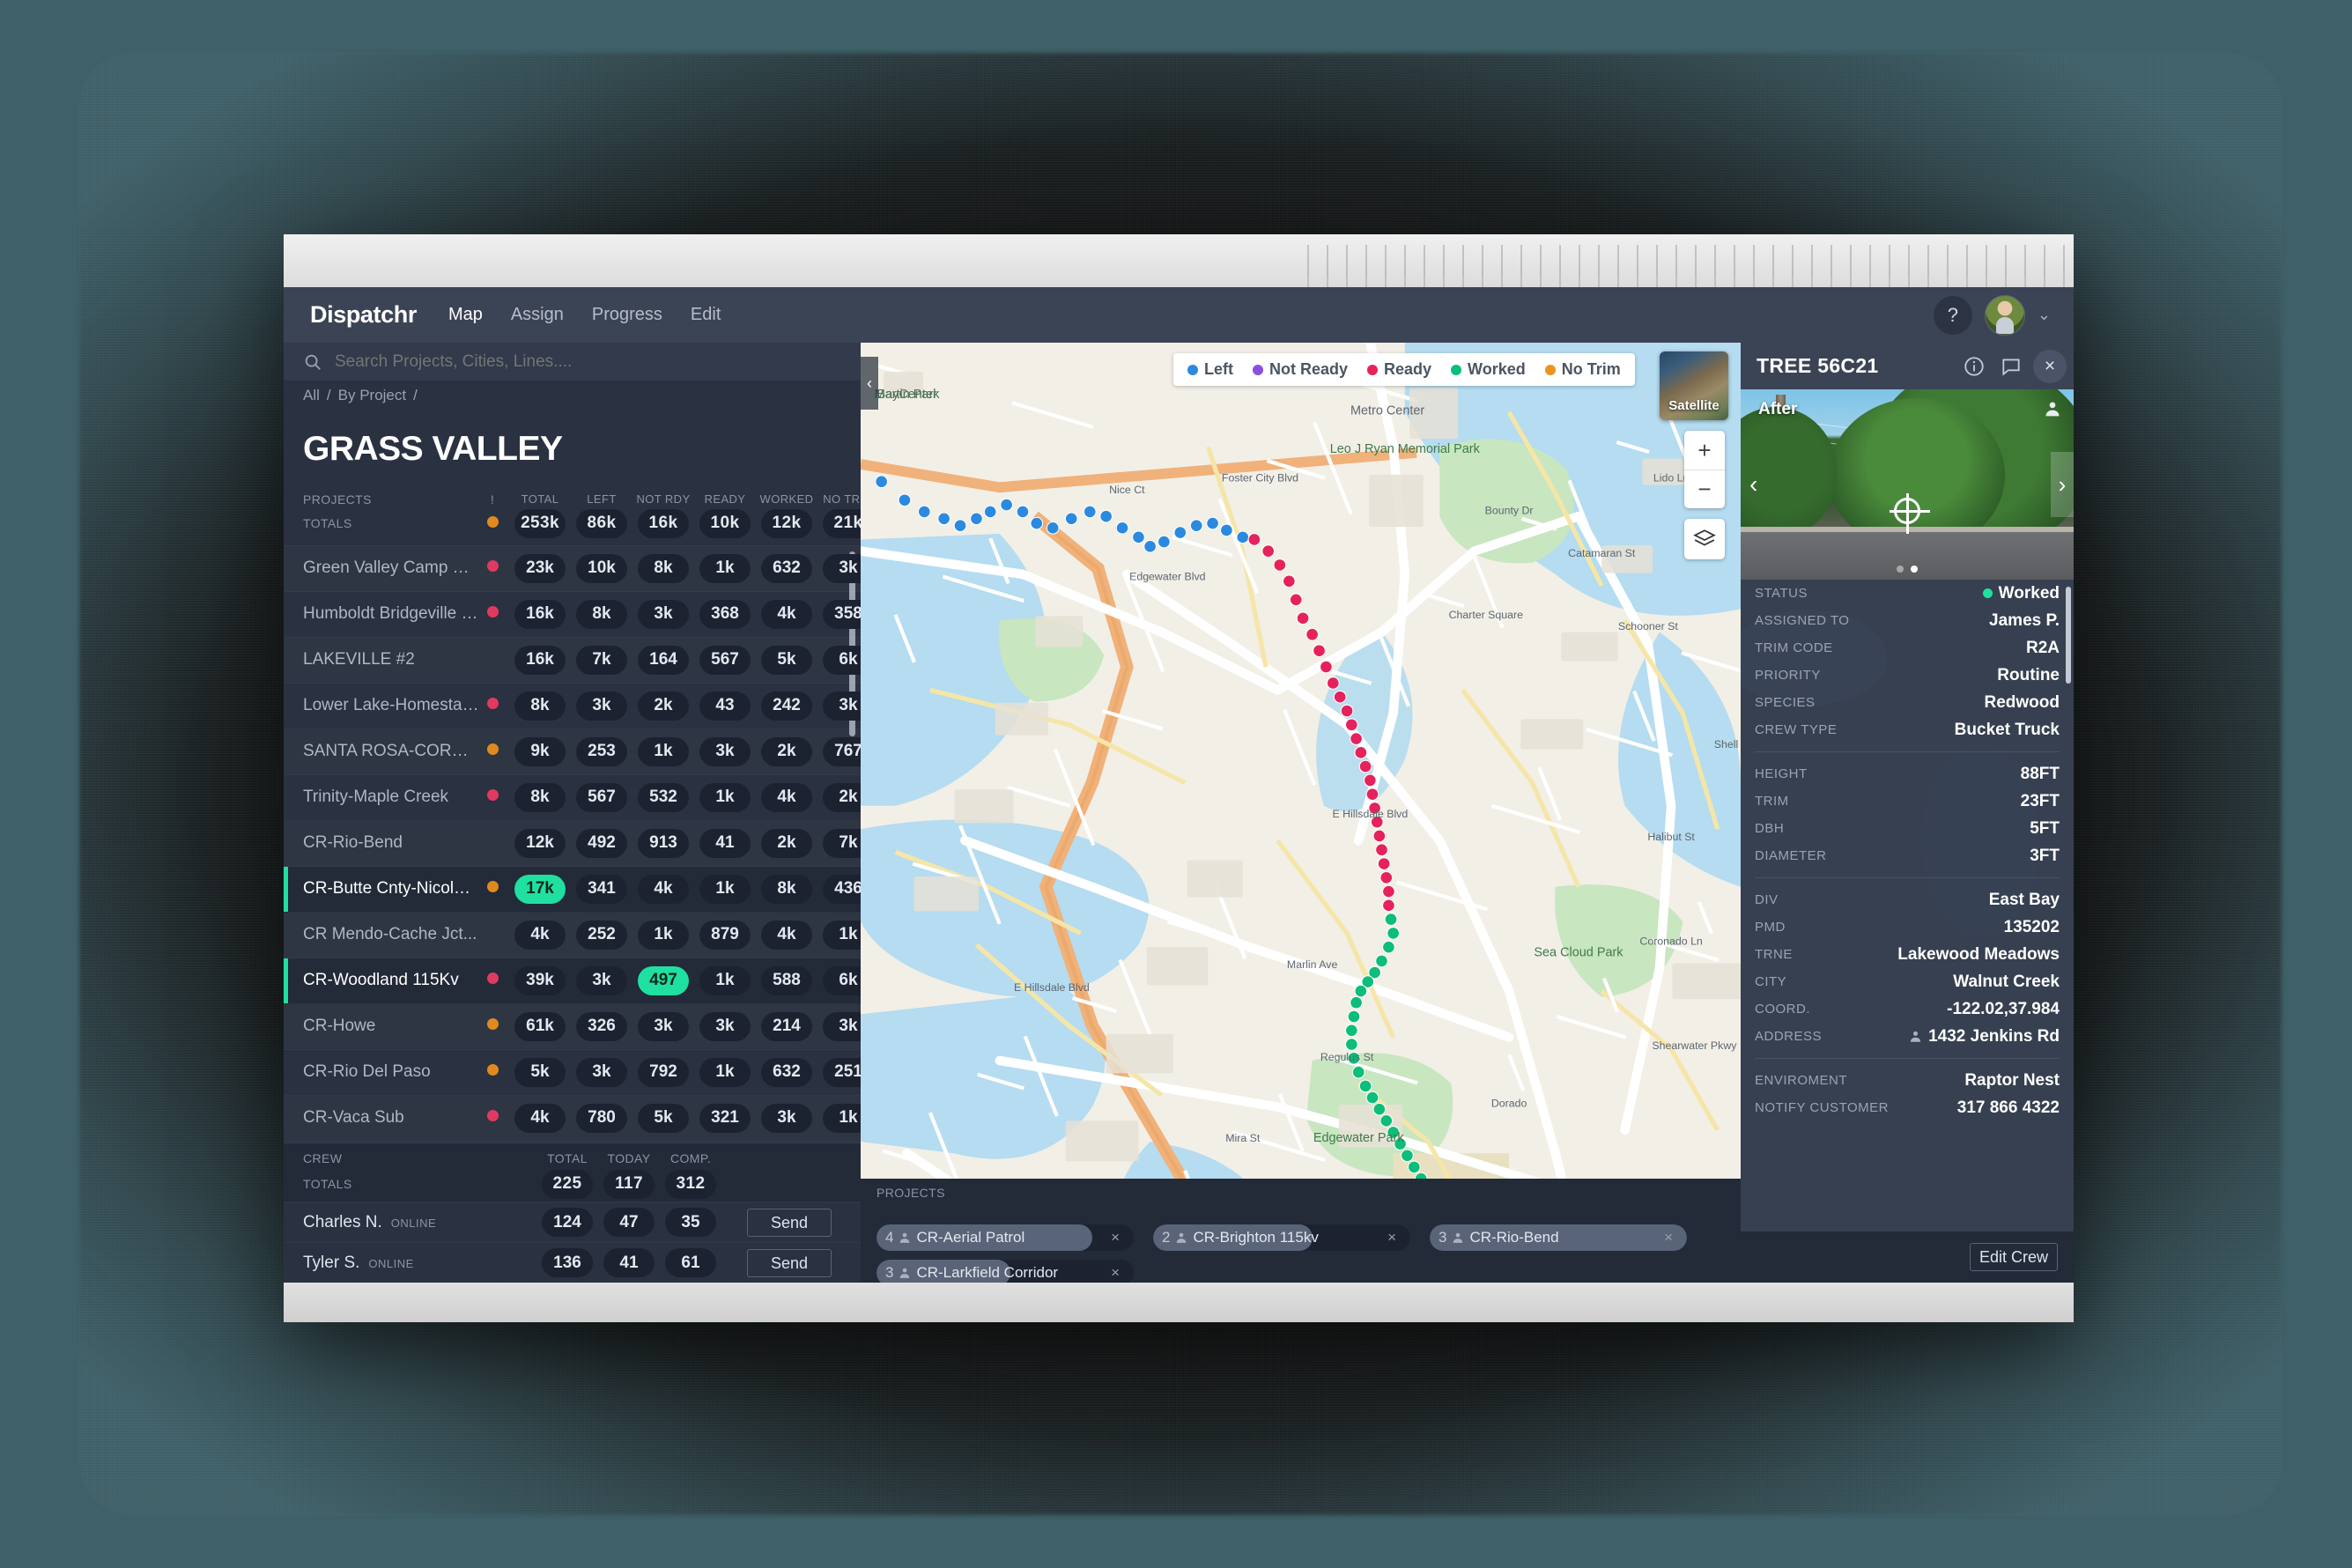 Image resolution: width=2352 pixels, height=1568 pixels. I want to click on col-crew: CREW, so click(323, 1158).